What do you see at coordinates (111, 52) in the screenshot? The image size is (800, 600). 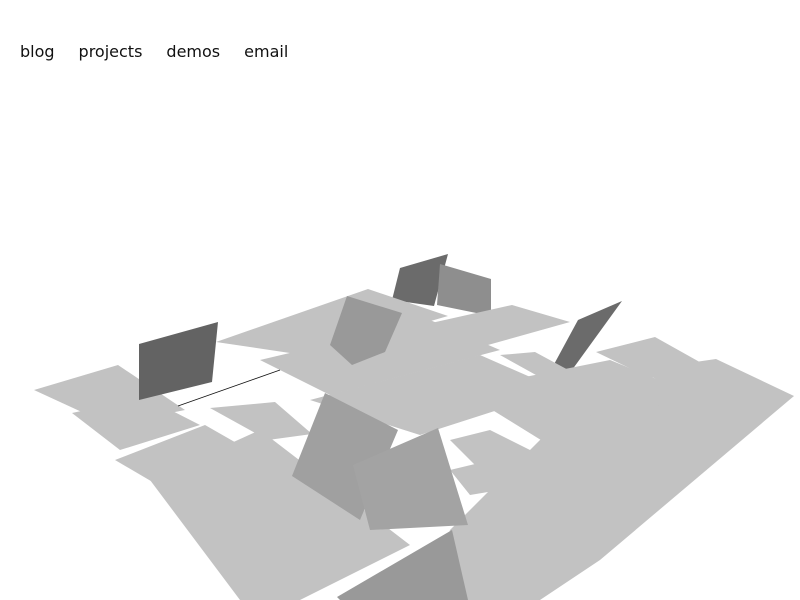 I see `nav-link-projects: projects` at bounding box center [111, 52].